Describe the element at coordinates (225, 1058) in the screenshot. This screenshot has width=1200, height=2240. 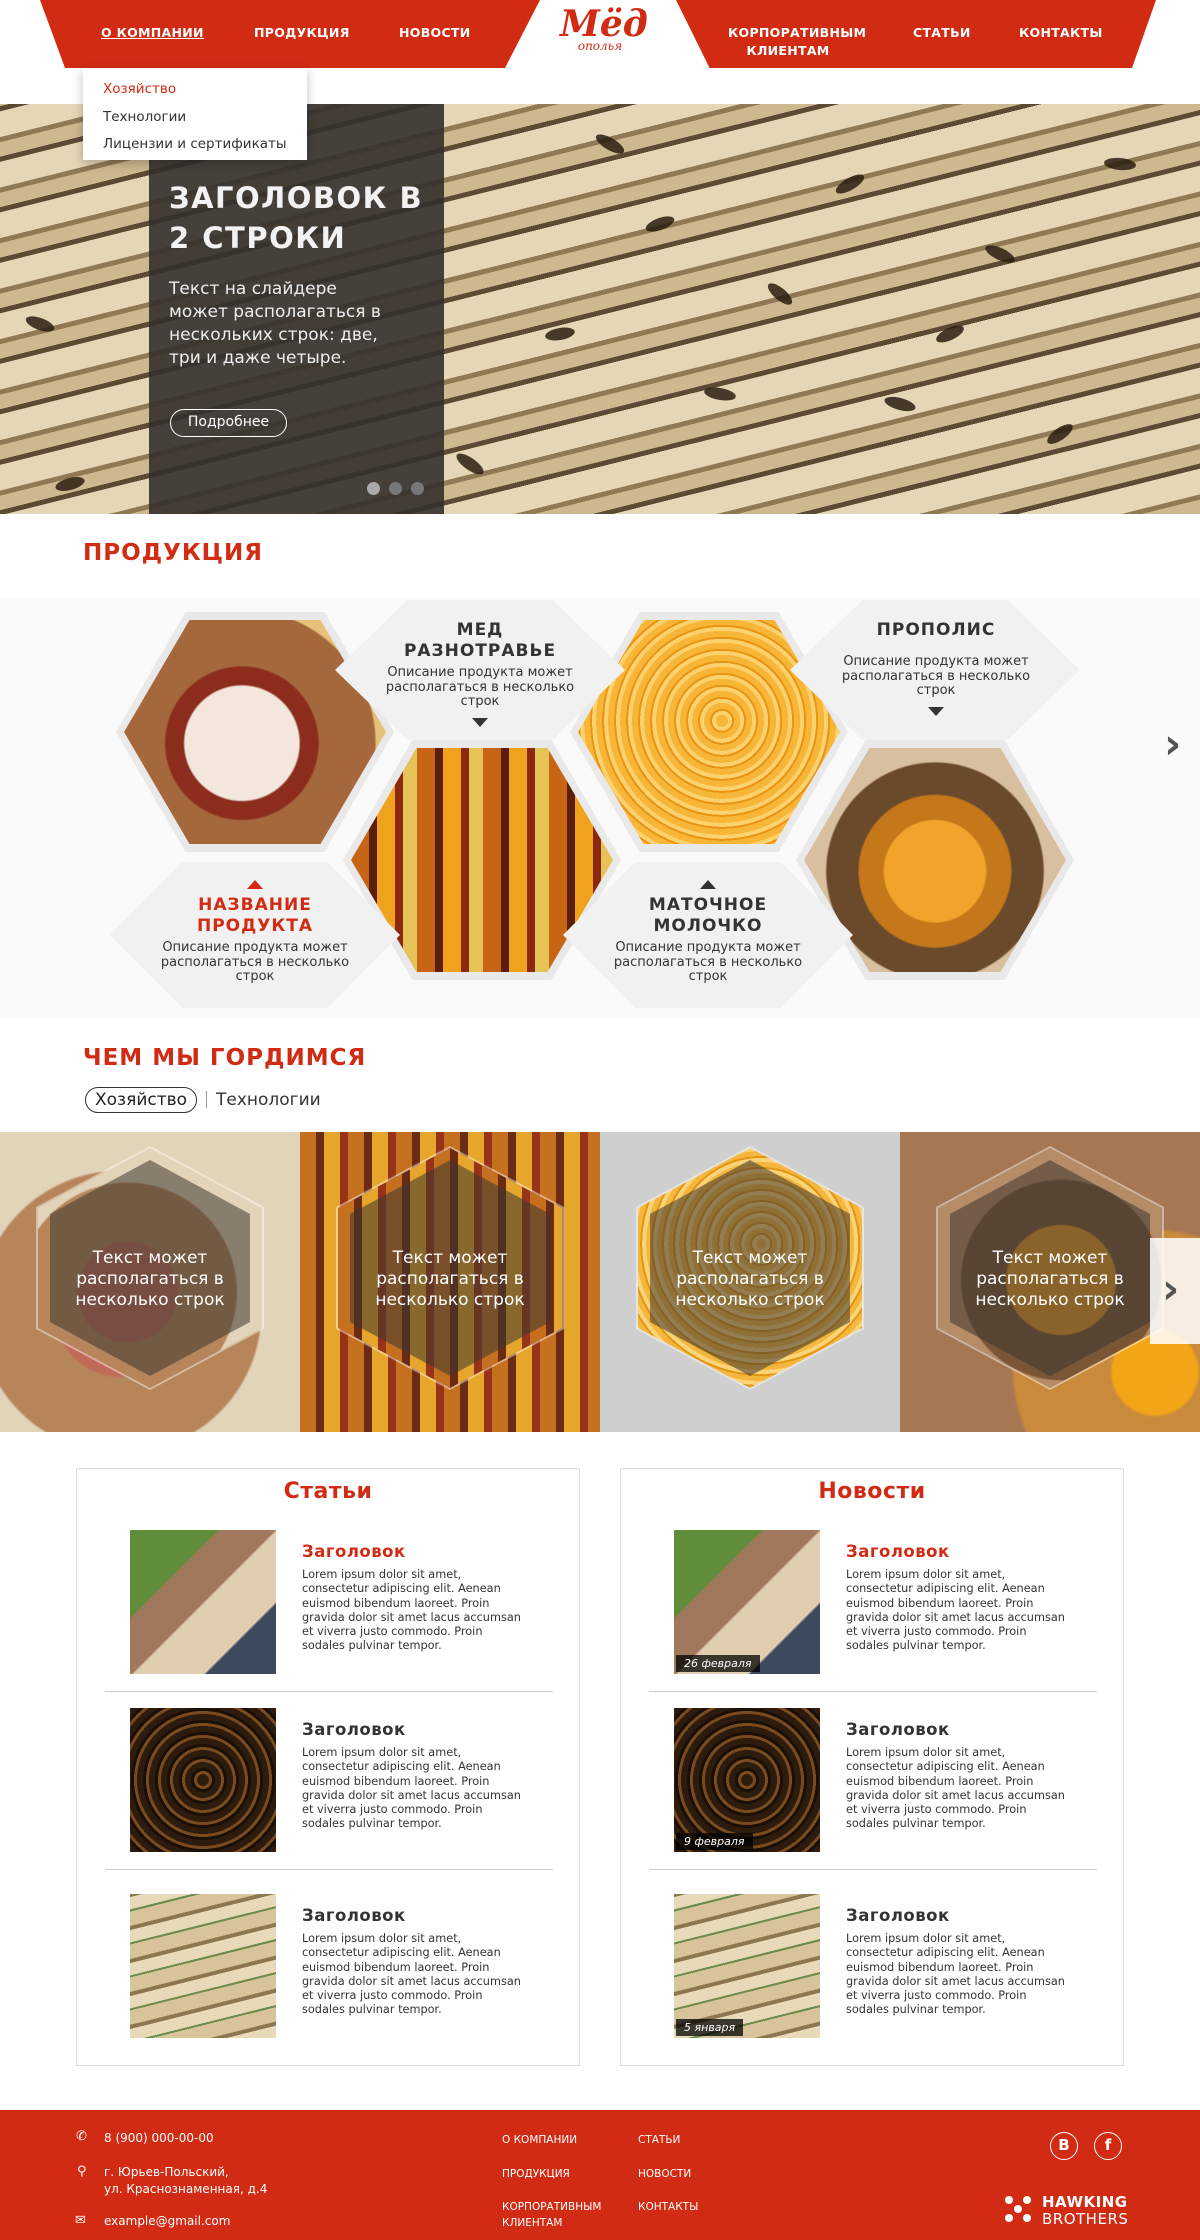
I see `pride-title: Чем мы гордимся` at that location.